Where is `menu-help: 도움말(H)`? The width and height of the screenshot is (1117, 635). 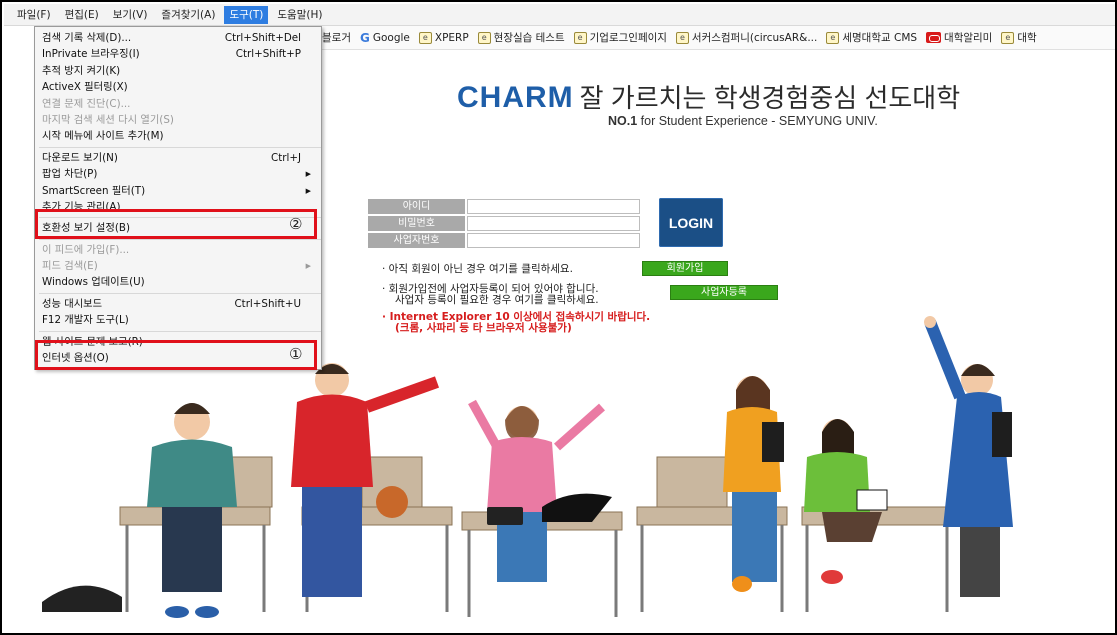
menu-help: 도움말(H) is located at coordinates (299, 15).